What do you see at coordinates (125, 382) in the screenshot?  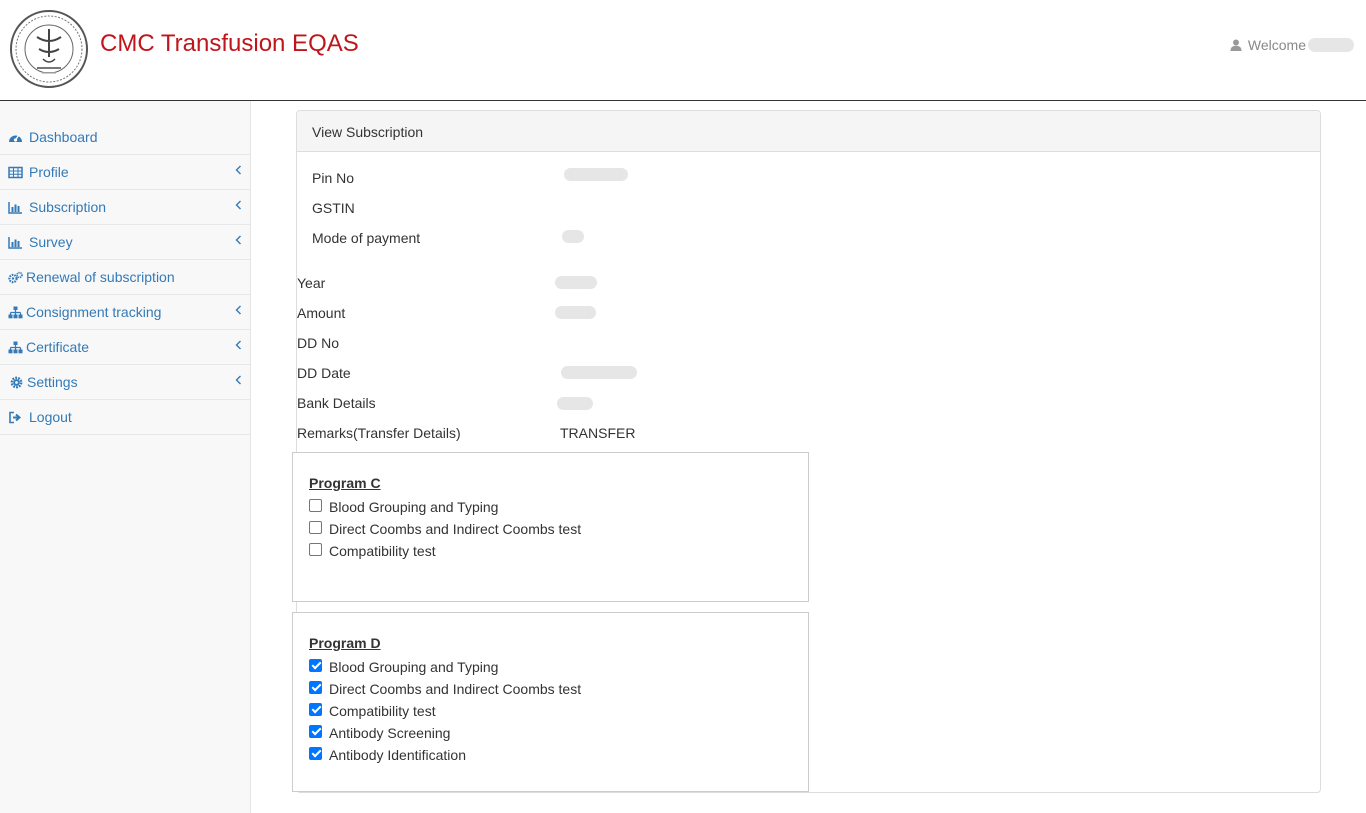 I see `sidebar-item-settings: Settings` at bounding box center [125, 382].